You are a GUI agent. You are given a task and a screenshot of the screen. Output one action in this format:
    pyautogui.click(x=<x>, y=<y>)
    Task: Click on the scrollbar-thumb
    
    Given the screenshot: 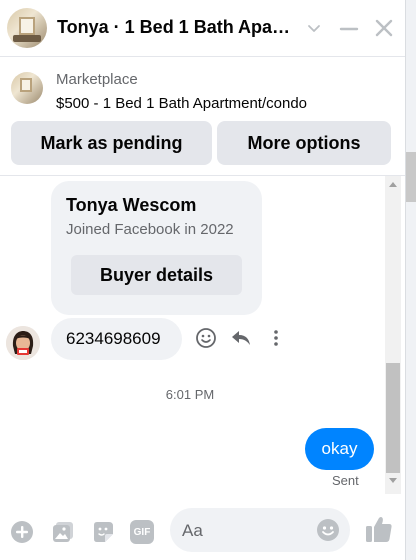 What is the action you would take?
    pyautogui.click(x=393, y=418)
    